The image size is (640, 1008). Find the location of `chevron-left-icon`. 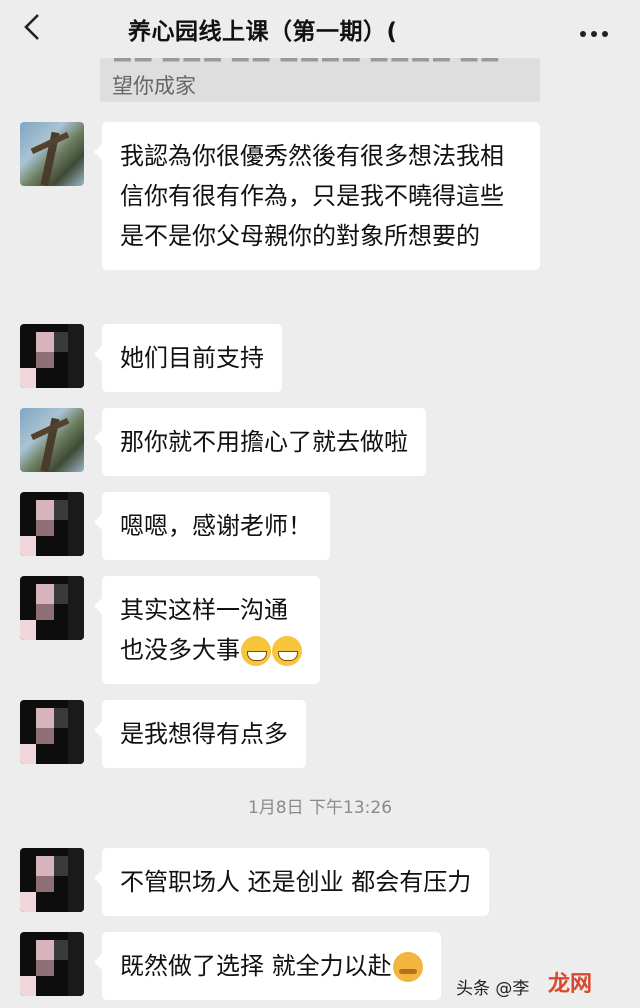

chevron-left-icon is located at coordinates (31, 27).